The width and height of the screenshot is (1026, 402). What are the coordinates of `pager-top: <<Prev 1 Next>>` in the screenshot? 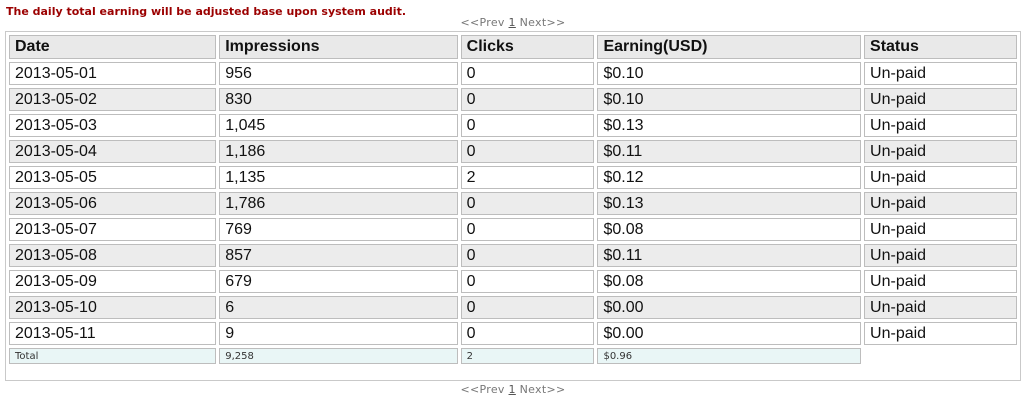 It's located at (513, 22).